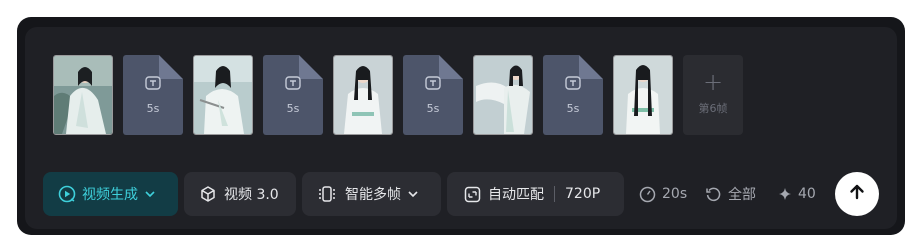  I want to click on add-frame-label: 第6帧, so click(713, 108).